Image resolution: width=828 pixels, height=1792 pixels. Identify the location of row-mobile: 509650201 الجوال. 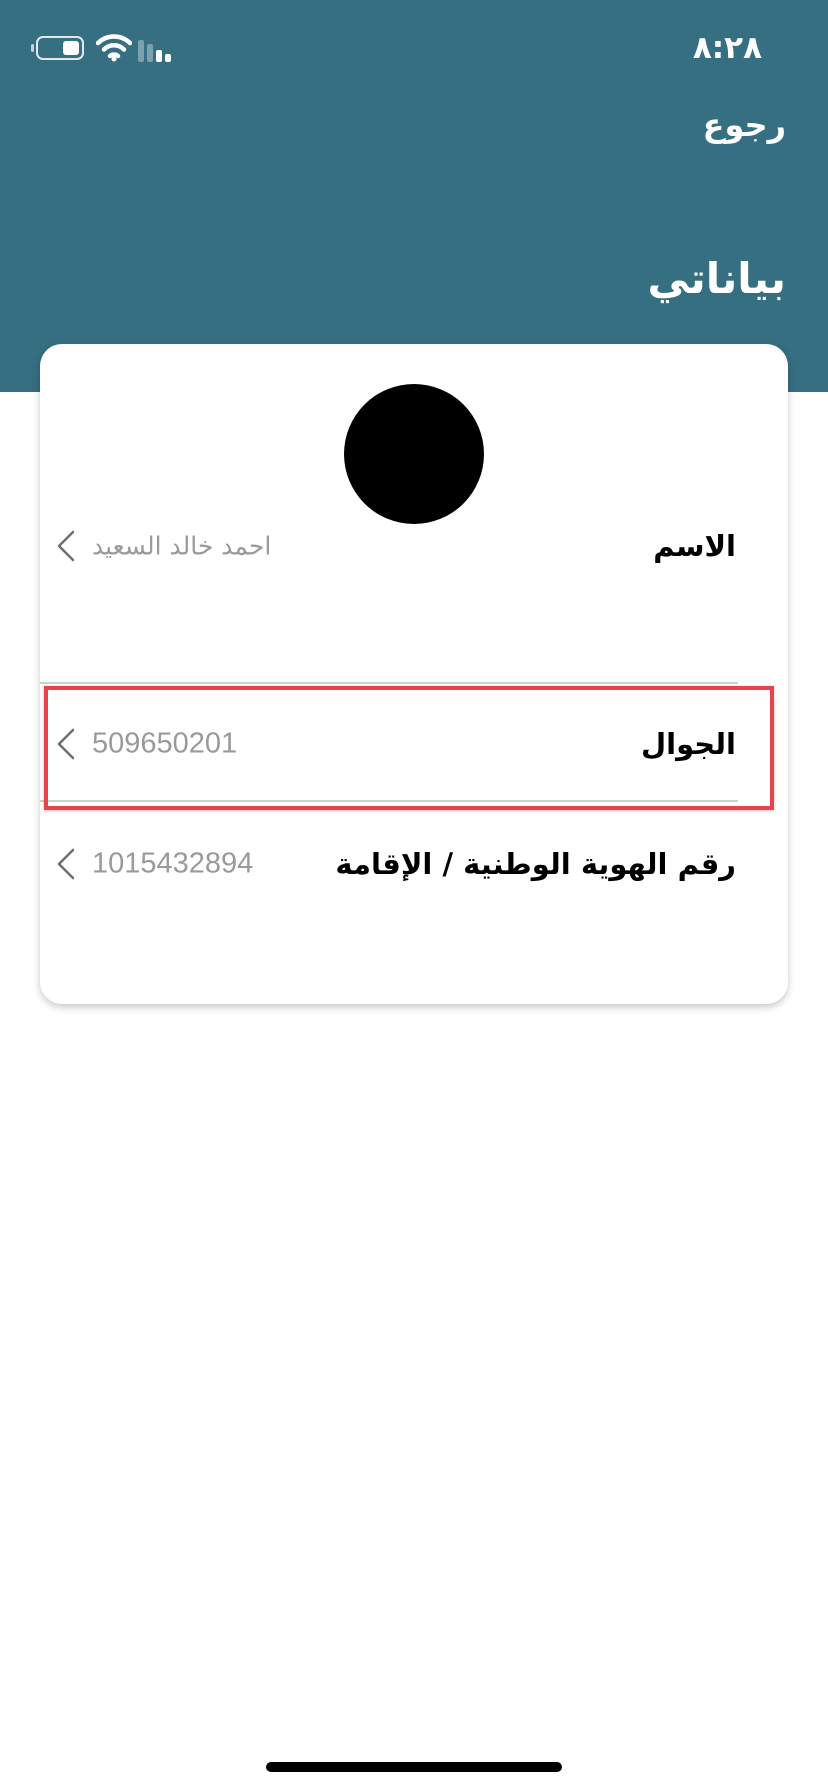
(414, 744).